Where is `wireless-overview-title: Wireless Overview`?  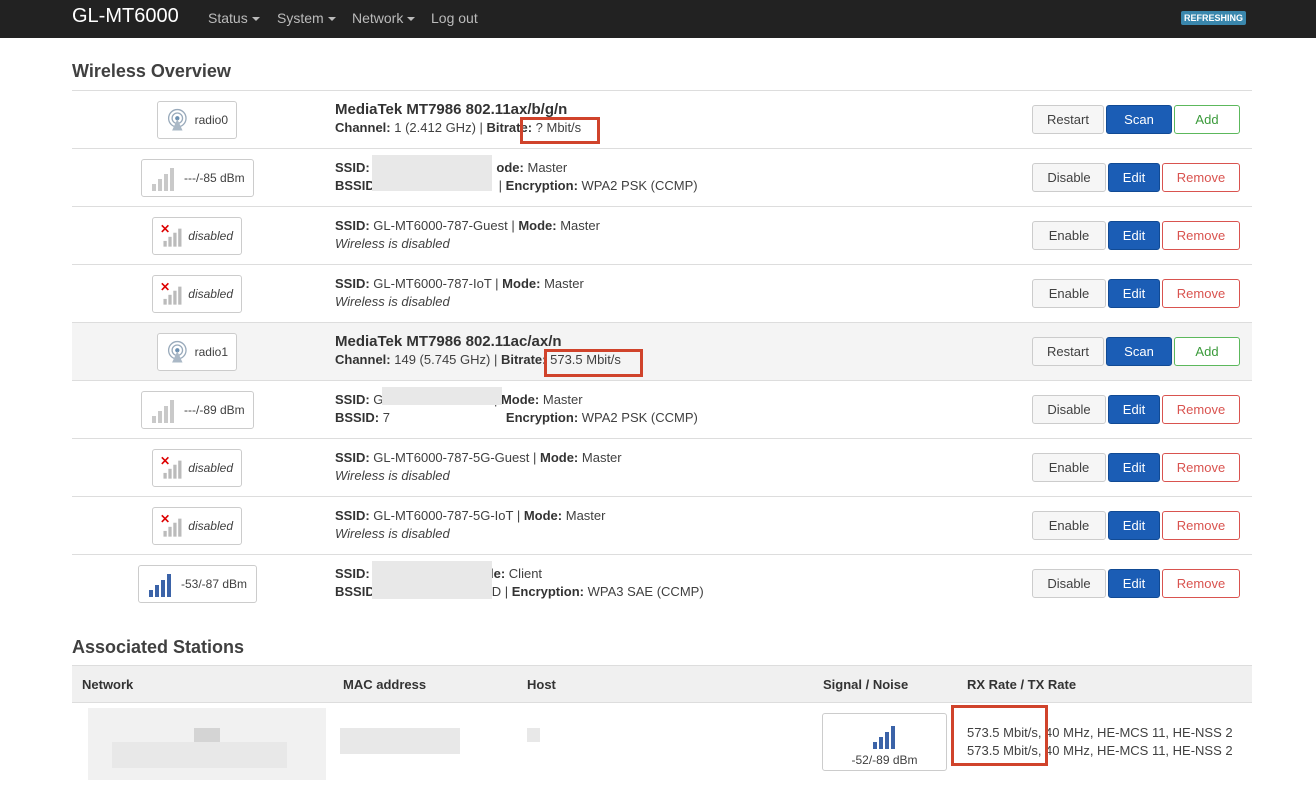
wireless-overview-title: Wireless Overview is located at coordinates (151, 71).